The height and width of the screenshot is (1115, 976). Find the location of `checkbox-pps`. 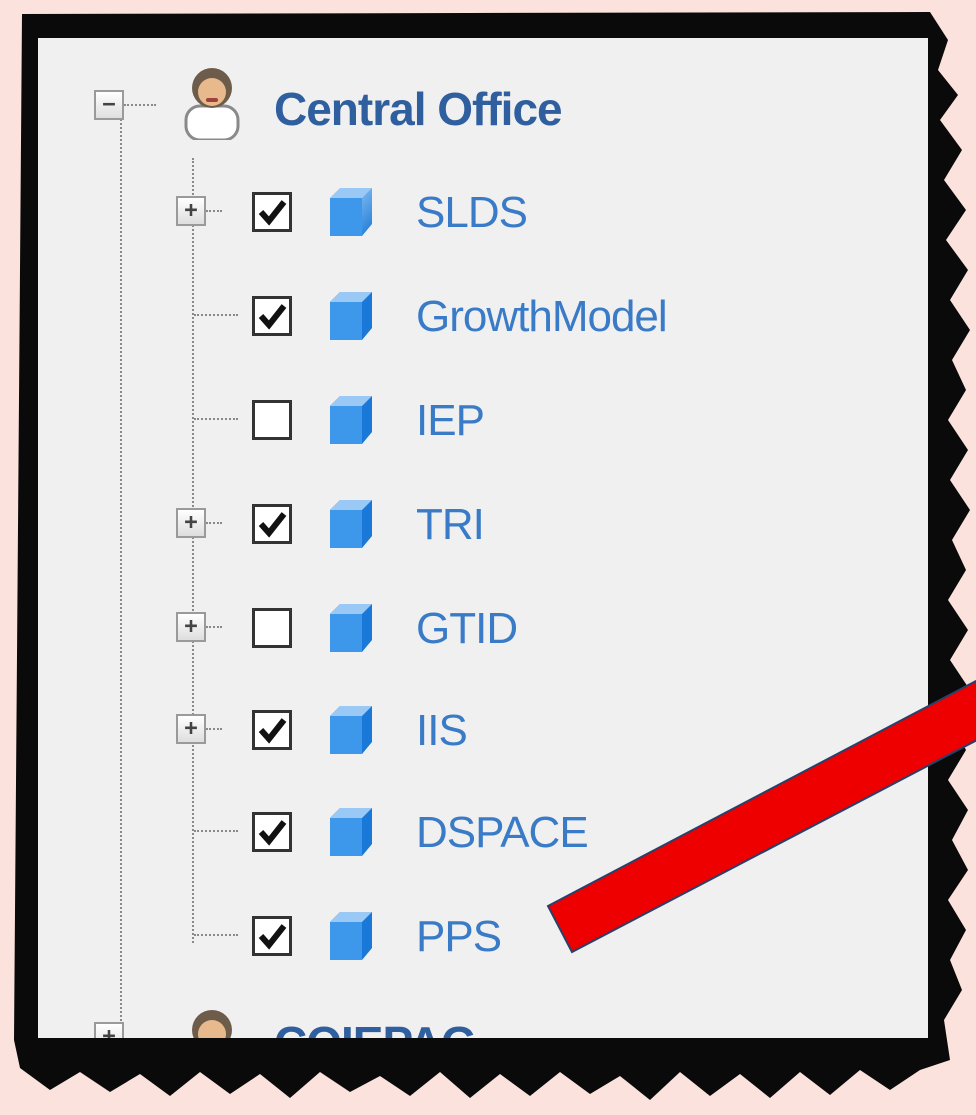

checkbox-pps is located at coordinates (272, 936).